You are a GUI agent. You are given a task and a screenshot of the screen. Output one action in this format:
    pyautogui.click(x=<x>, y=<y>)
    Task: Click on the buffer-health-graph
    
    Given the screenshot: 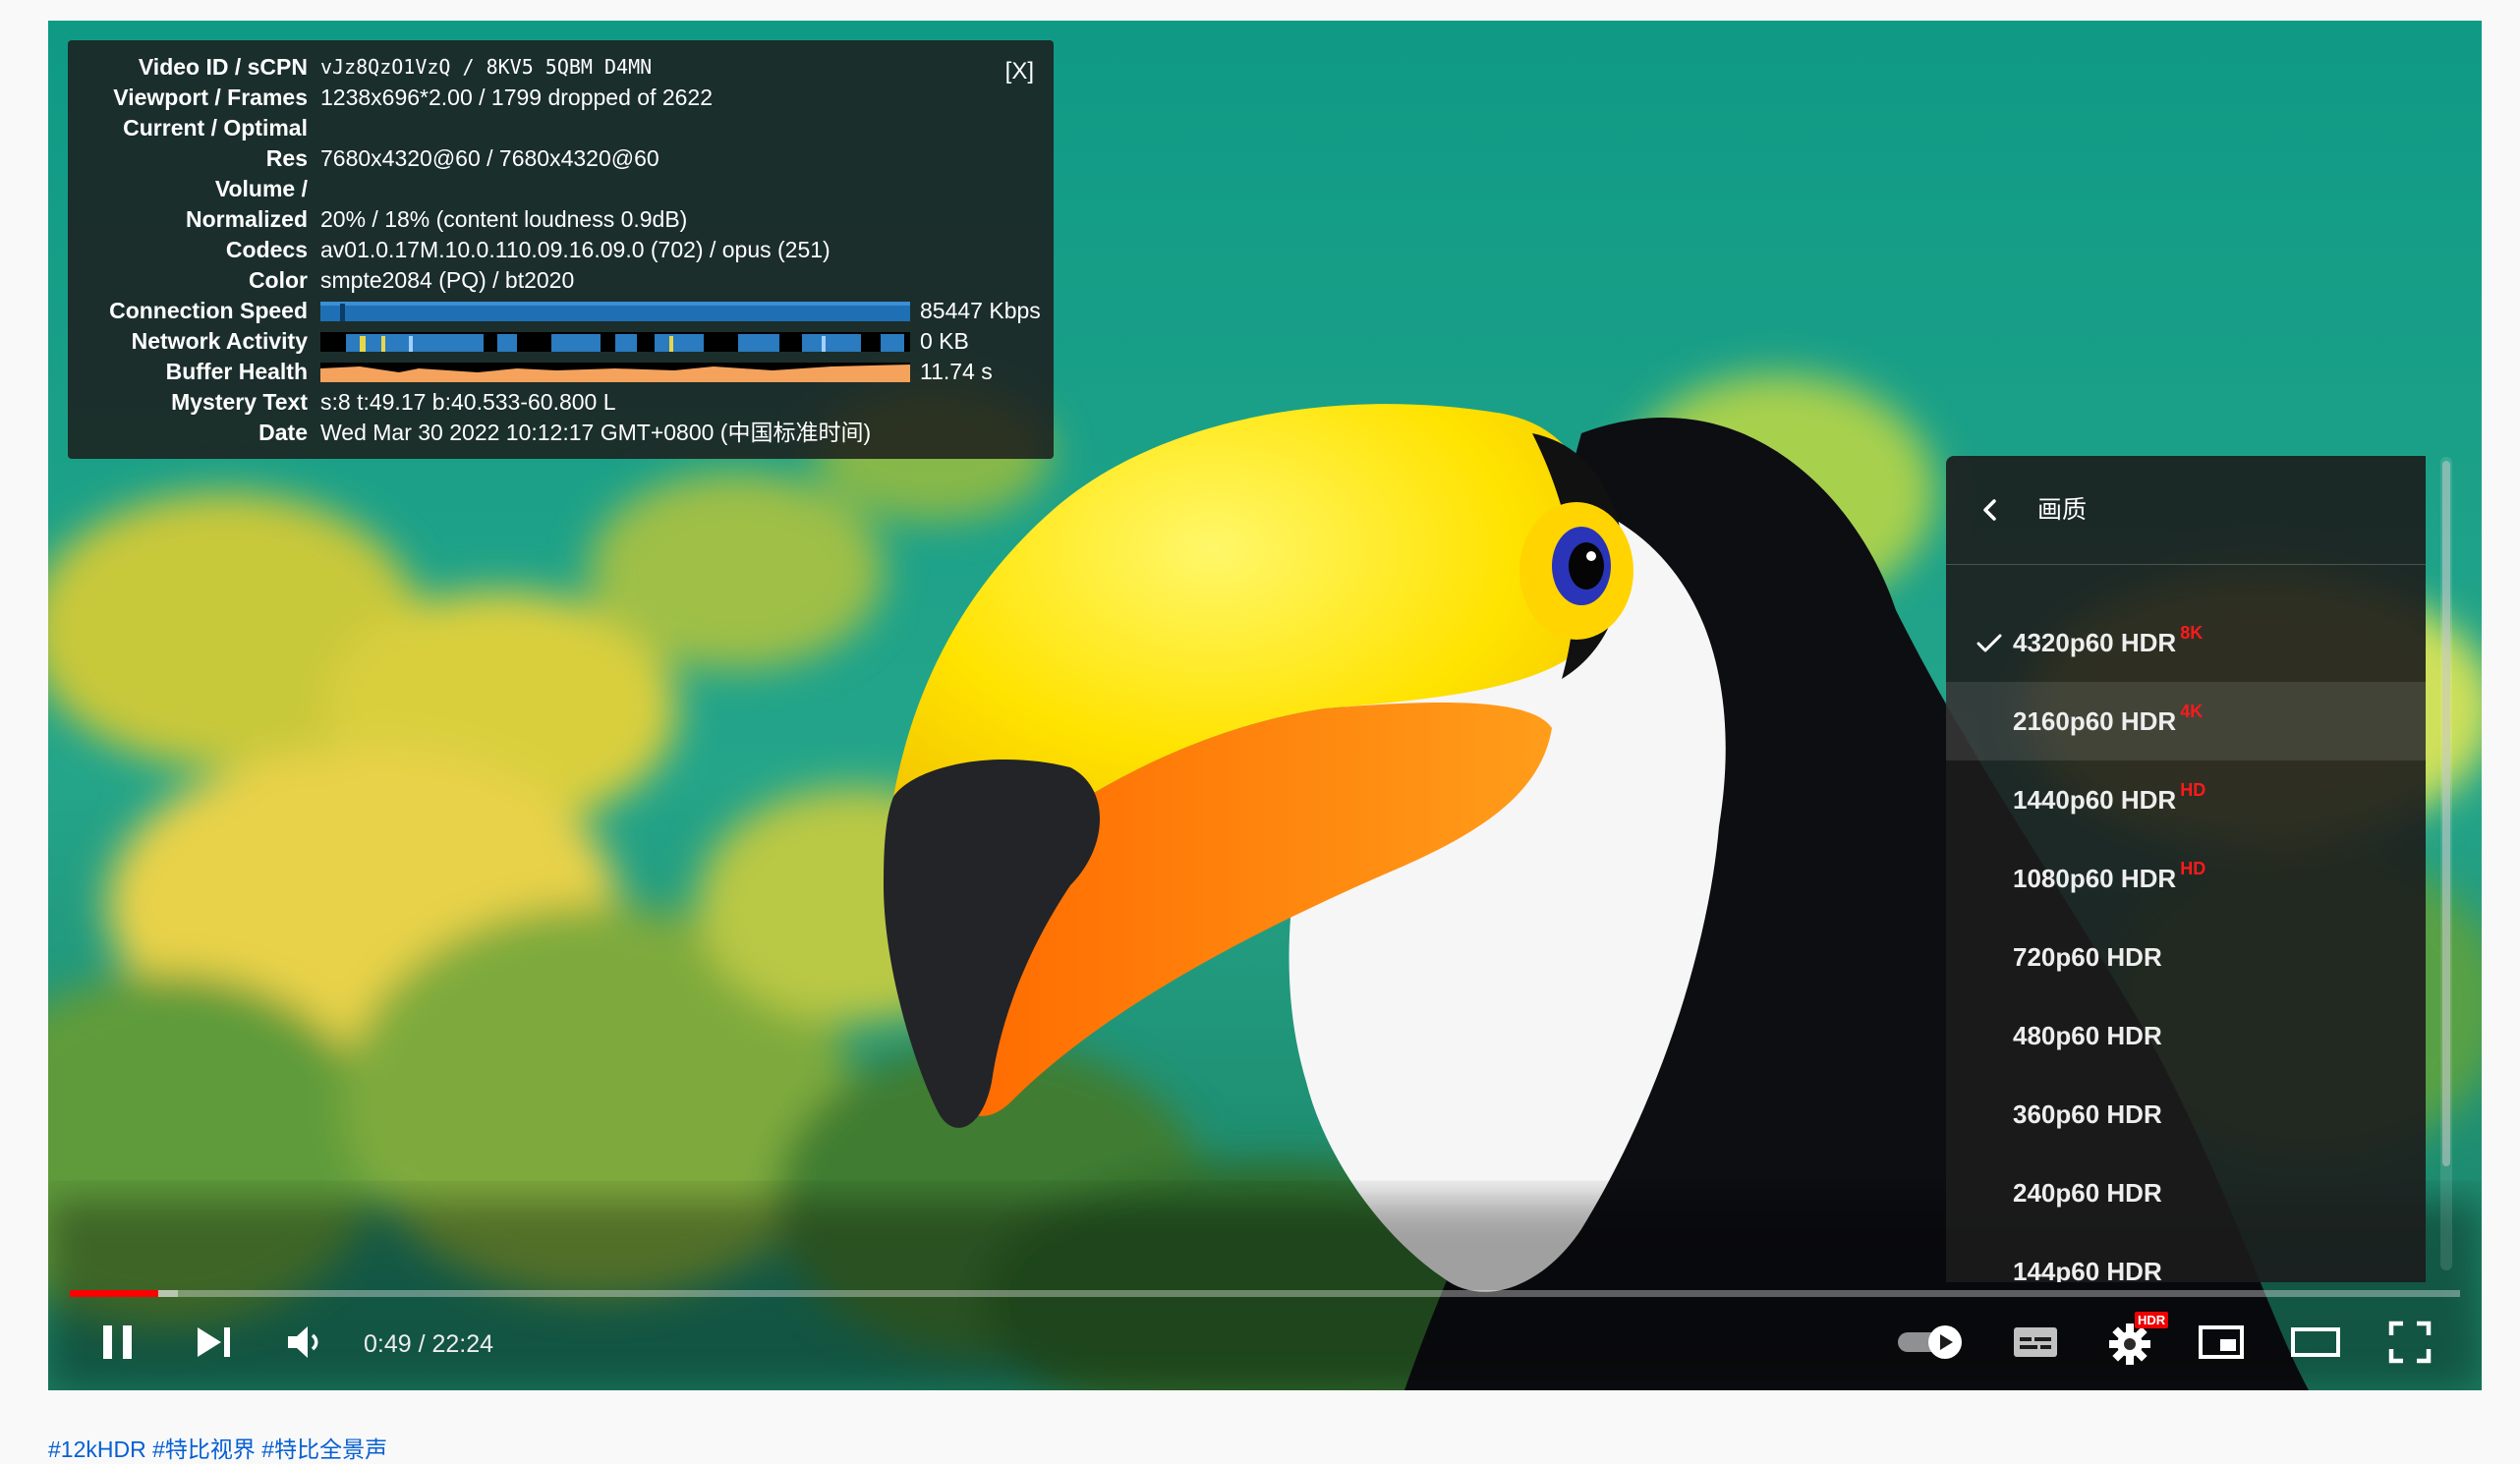 What is the action you would take?
    pyautogui.click(x=615, y=373)
    